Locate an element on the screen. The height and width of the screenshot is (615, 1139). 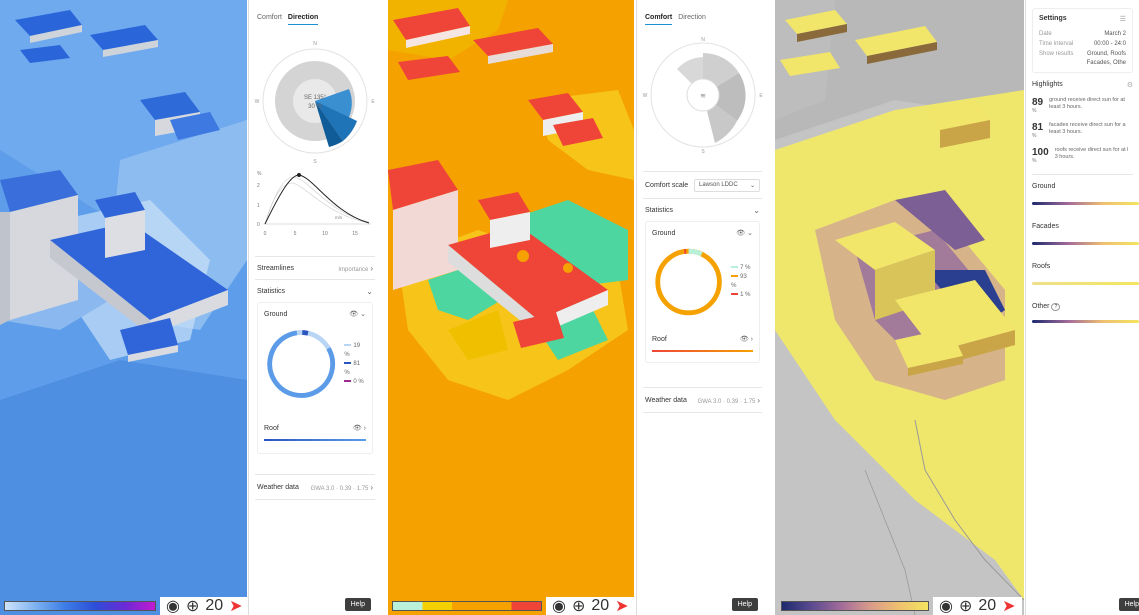
results-value-1: Ground, Roofs is located at coordinates (1106, 54).